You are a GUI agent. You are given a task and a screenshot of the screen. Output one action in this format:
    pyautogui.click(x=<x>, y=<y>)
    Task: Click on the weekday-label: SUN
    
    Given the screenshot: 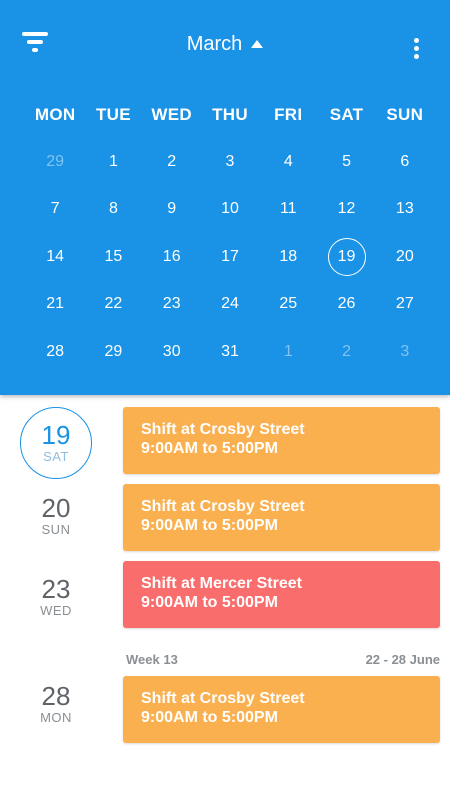 What is the action you would take?
    pyautogui.click(x=405, y=114)
    